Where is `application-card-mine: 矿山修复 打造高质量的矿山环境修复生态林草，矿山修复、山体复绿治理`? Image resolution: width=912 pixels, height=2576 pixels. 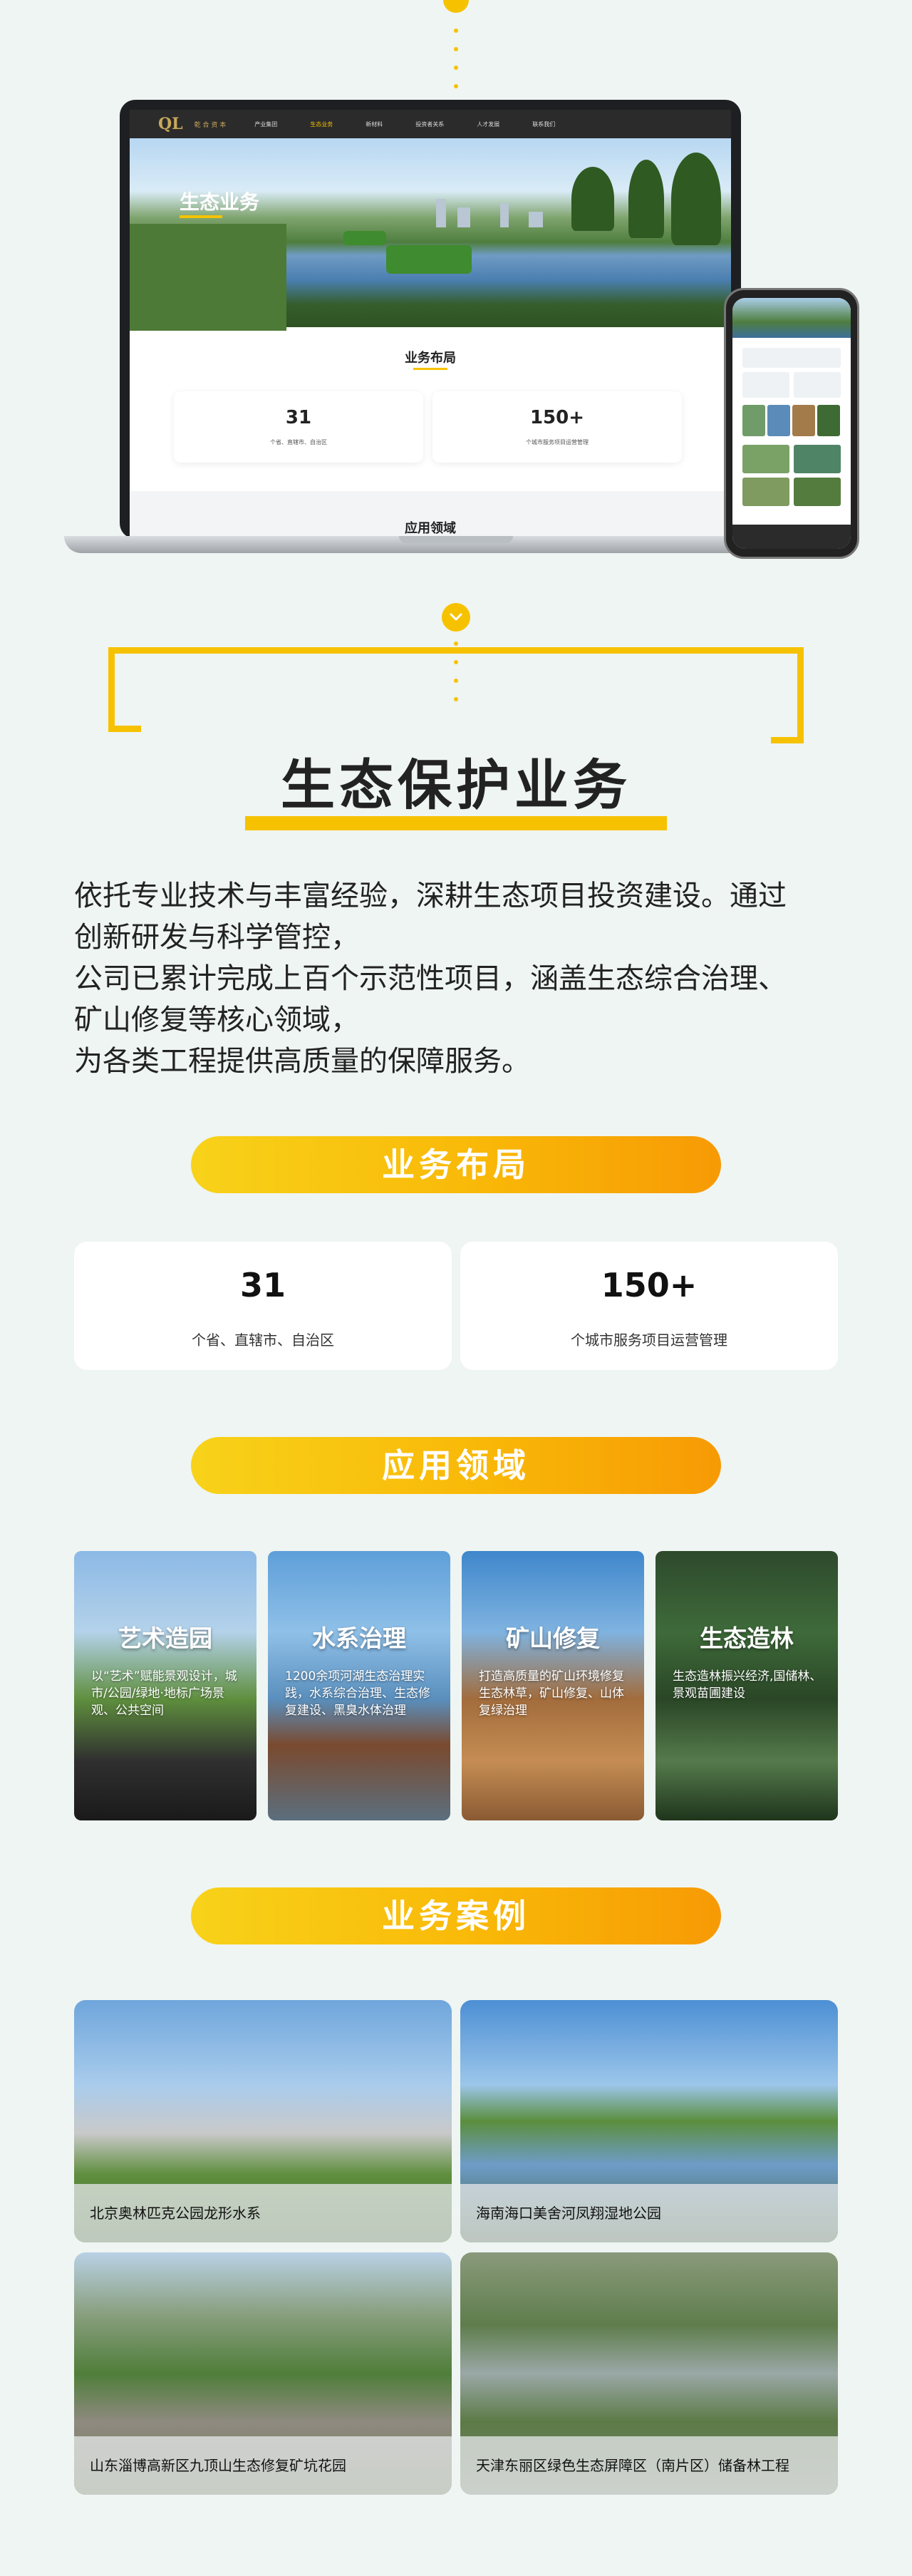 application-card-mine: 矿山修复 打造高质量的矿山环境修复生态林草，矿山修复、山体复绿治理 is located at coordinates (553, 1685).